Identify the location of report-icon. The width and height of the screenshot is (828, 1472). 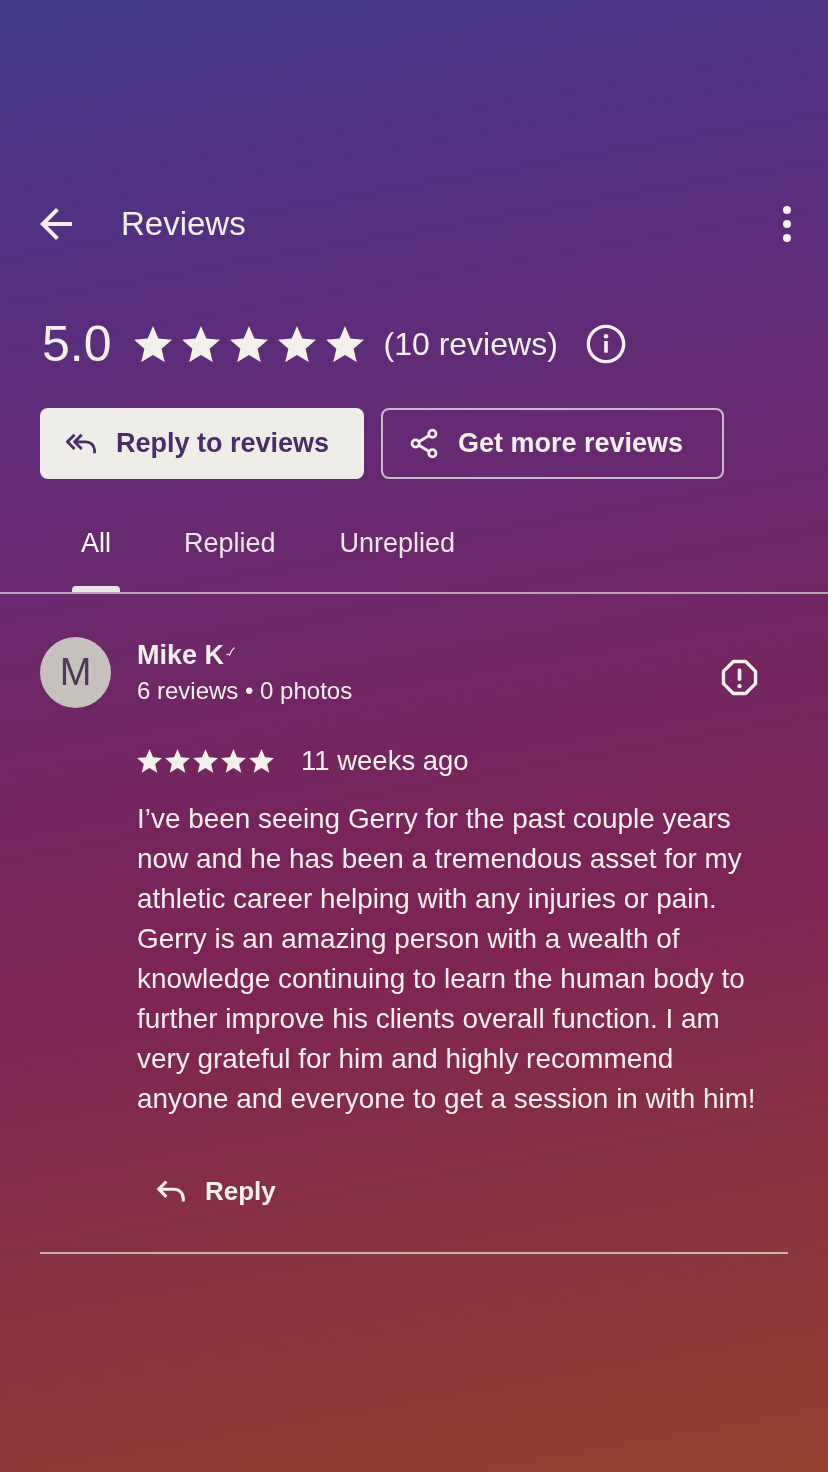
(739, 677).